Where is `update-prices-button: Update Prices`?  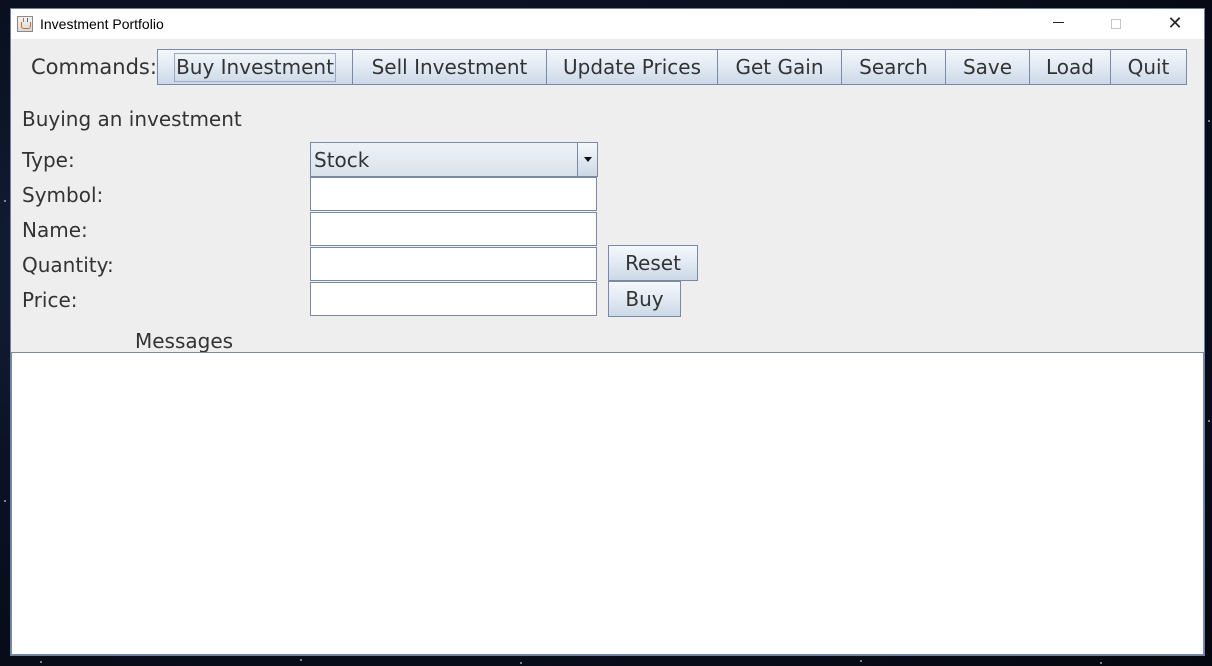 update-prices-button: Update Prices is located at coordinates (632, 67).